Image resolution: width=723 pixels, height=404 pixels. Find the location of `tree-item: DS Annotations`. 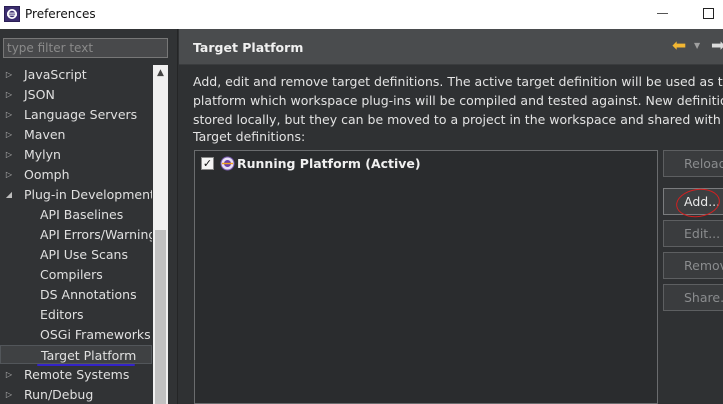

tree-item: DS Annotations is located at coordinates (76, 294).